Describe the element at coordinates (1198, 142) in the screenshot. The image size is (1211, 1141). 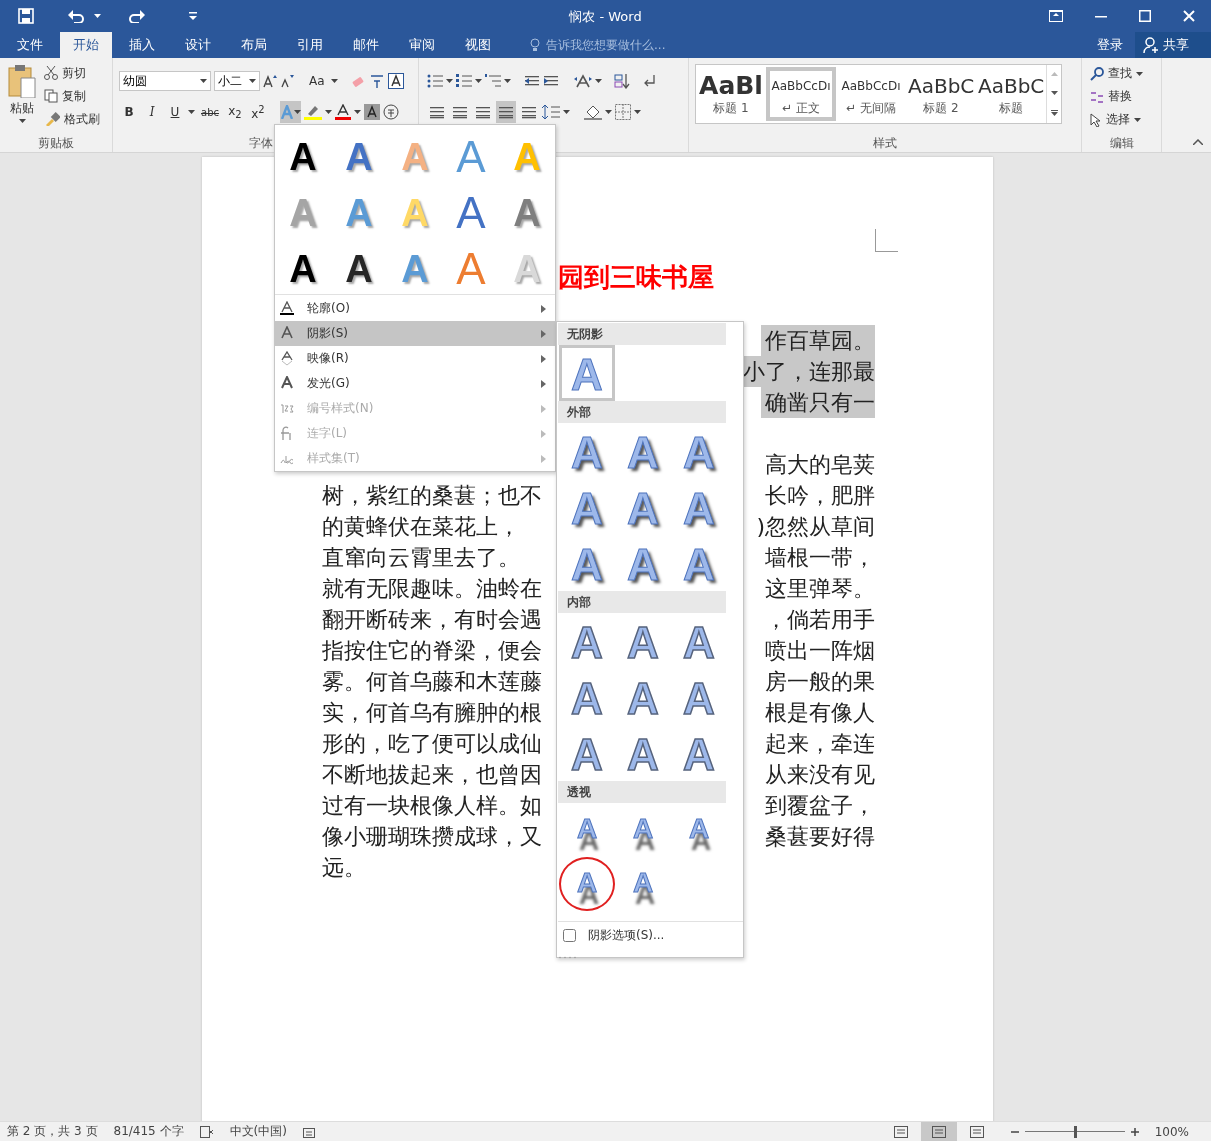
I see `collapse-ribbon-icon` at that location.